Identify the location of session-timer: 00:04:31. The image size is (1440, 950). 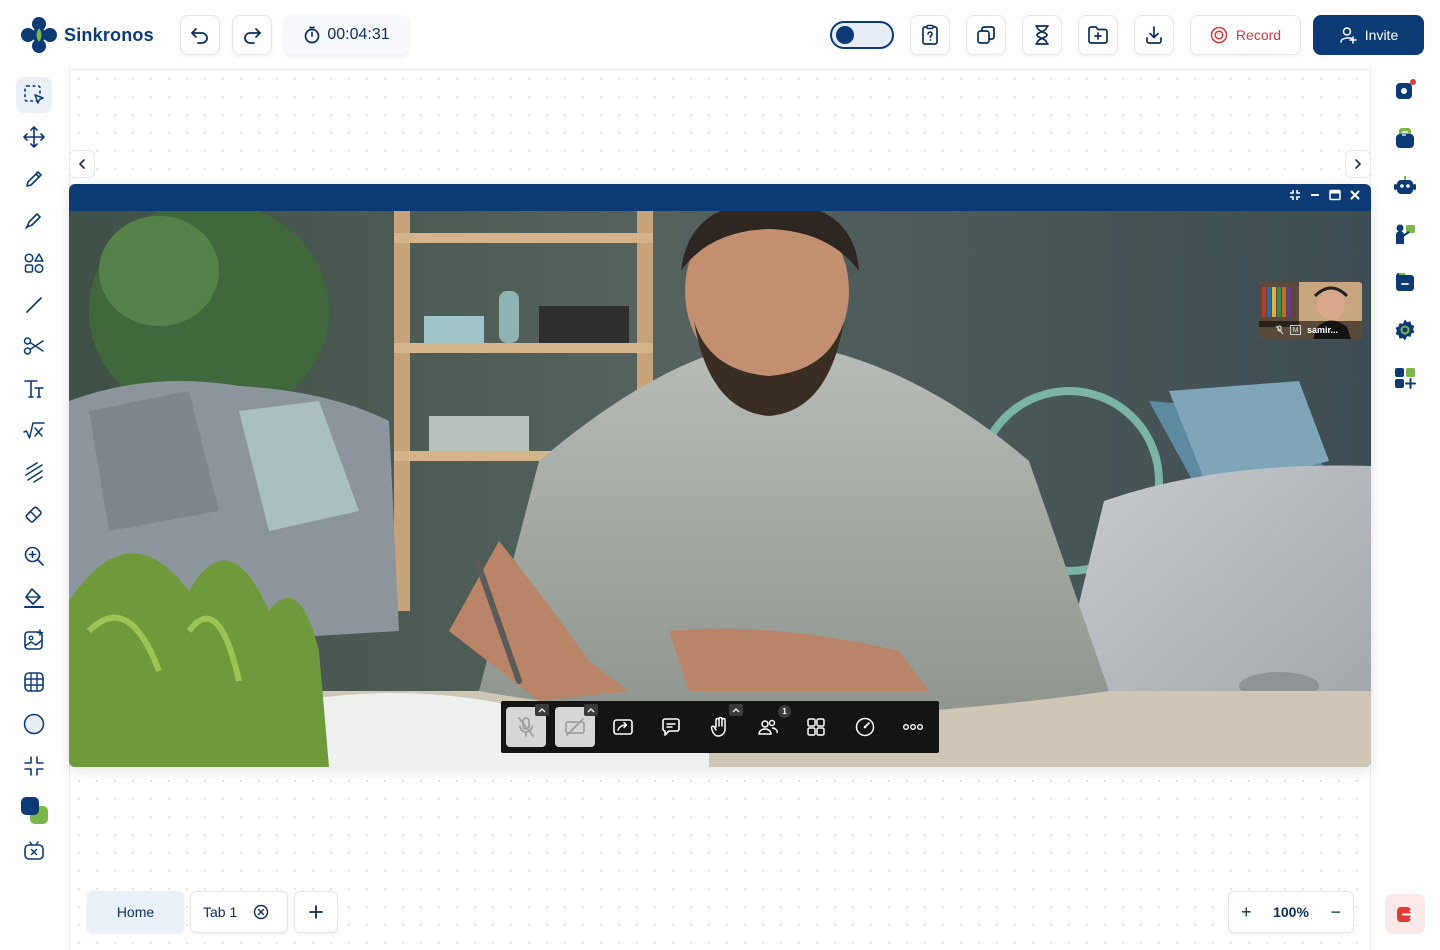
(346, 35).